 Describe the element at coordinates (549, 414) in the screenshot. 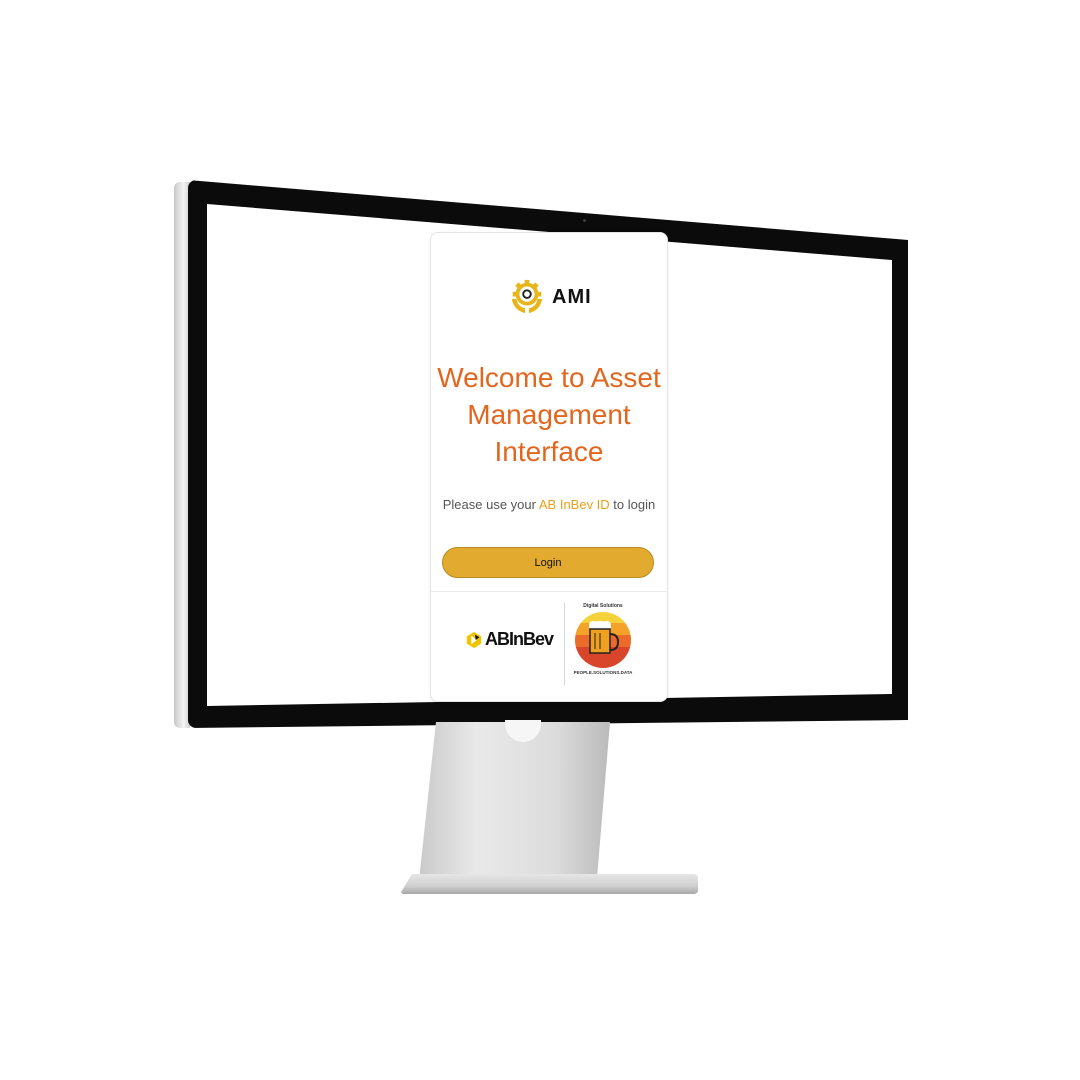

I see `welcome-title: Welcome to Asset Management Interface` at that location.